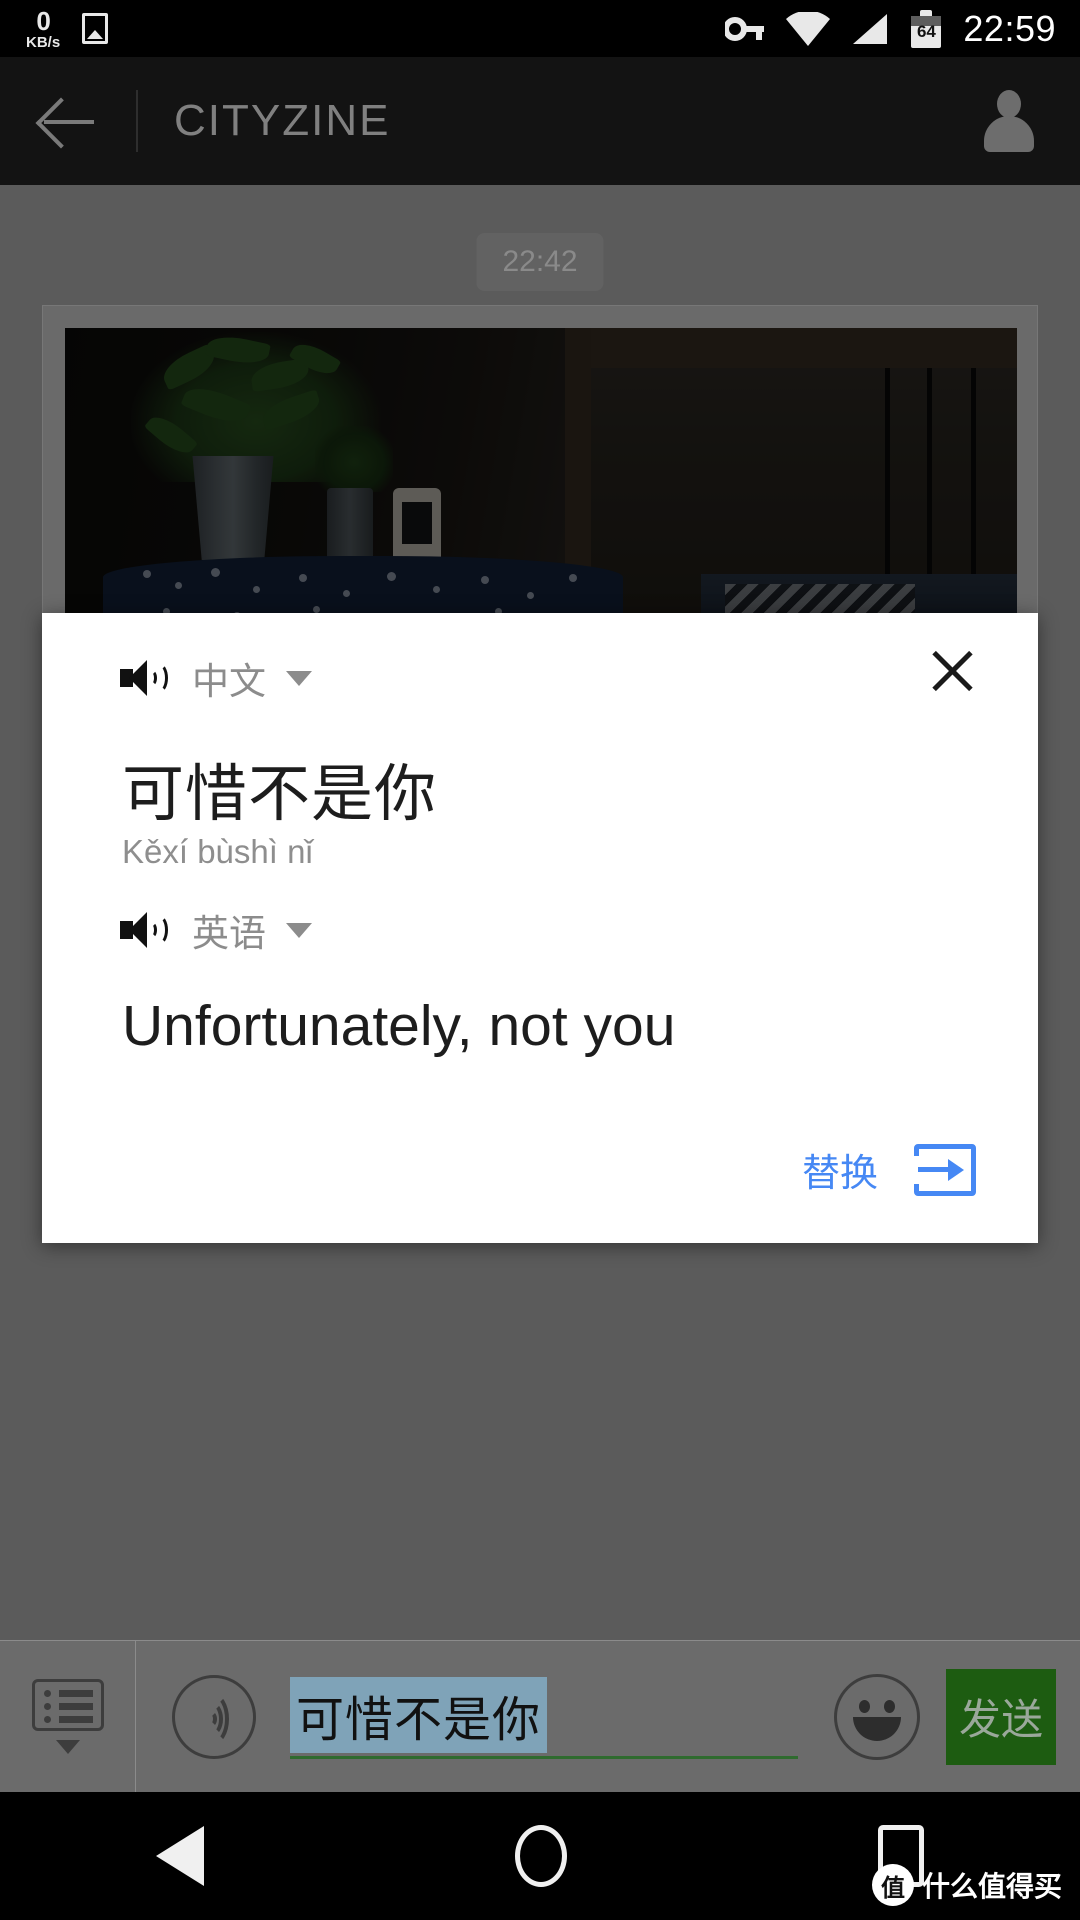 The height and width of the screenshot is (1920, 1080). What do you see at coordinates (540, 262) in the screenshot?
I see `message-timestamp: 22:42` at bounding box center [540, 262].